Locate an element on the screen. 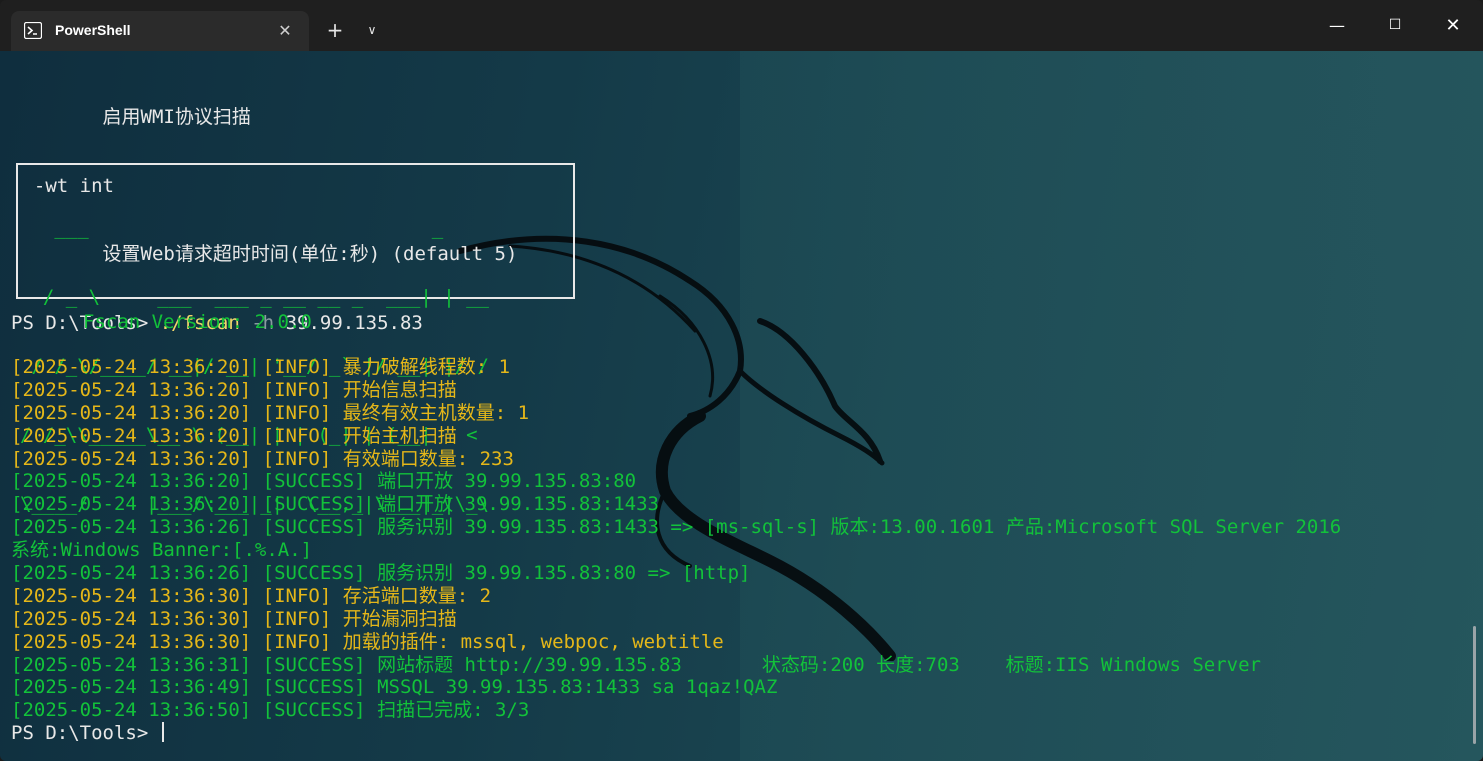  log-message: 开始主机扫描 is located at coordinates (399, 435).